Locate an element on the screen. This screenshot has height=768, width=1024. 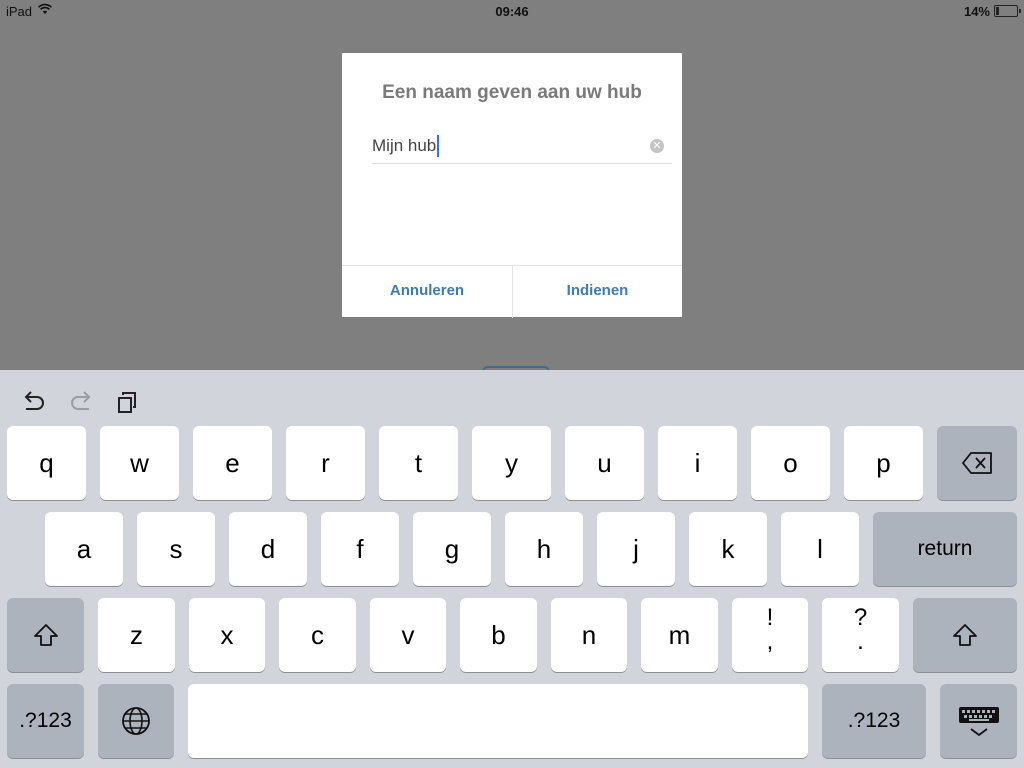
key-label: c is located at coordinates (317, 635).